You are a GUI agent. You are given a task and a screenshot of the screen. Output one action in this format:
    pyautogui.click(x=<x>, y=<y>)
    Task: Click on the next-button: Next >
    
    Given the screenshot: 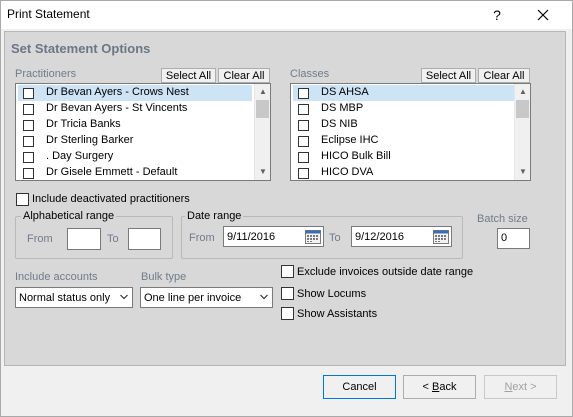 What is the action you would take?
    pyautogui.click(x=520, y=387)
    